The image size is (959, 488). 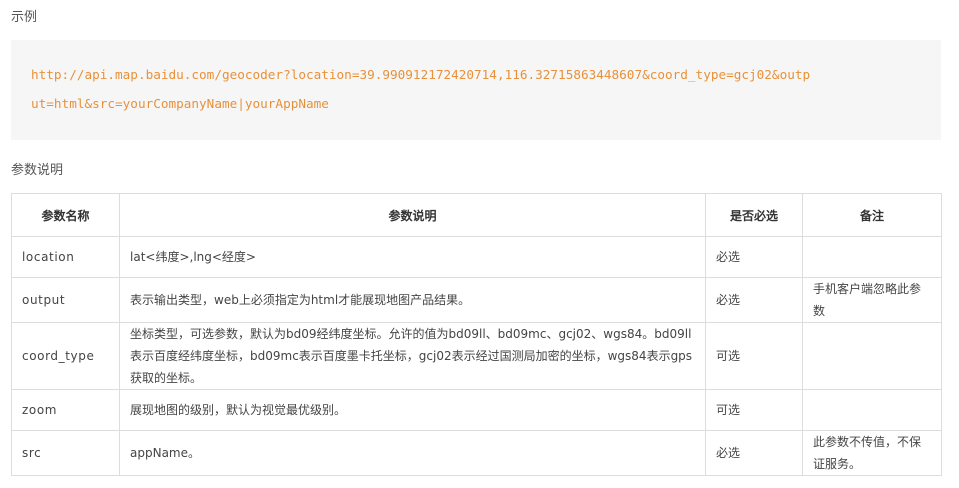 I want to click on column-header-name: 参数名称, so click(x=65, y=215).